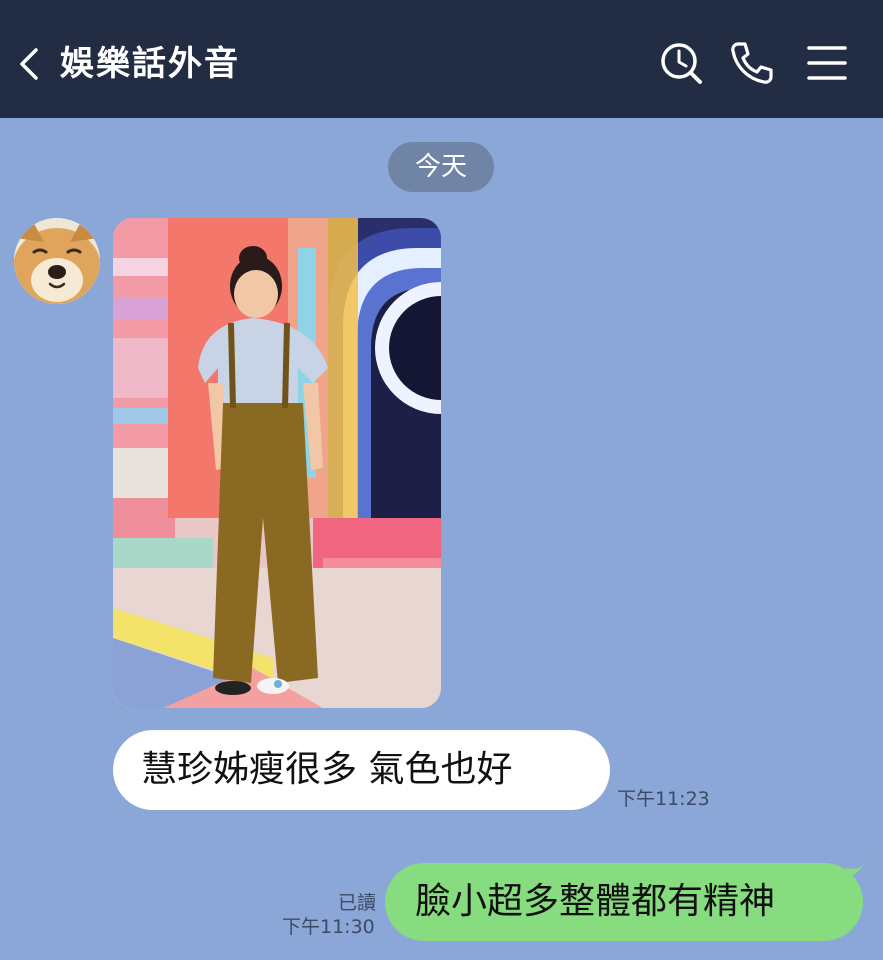 This screenshot has width=883, height=960. Describe the element at coordinates (356, 903) in the screenshot. I see `read-receipt: 已讀` at that location.